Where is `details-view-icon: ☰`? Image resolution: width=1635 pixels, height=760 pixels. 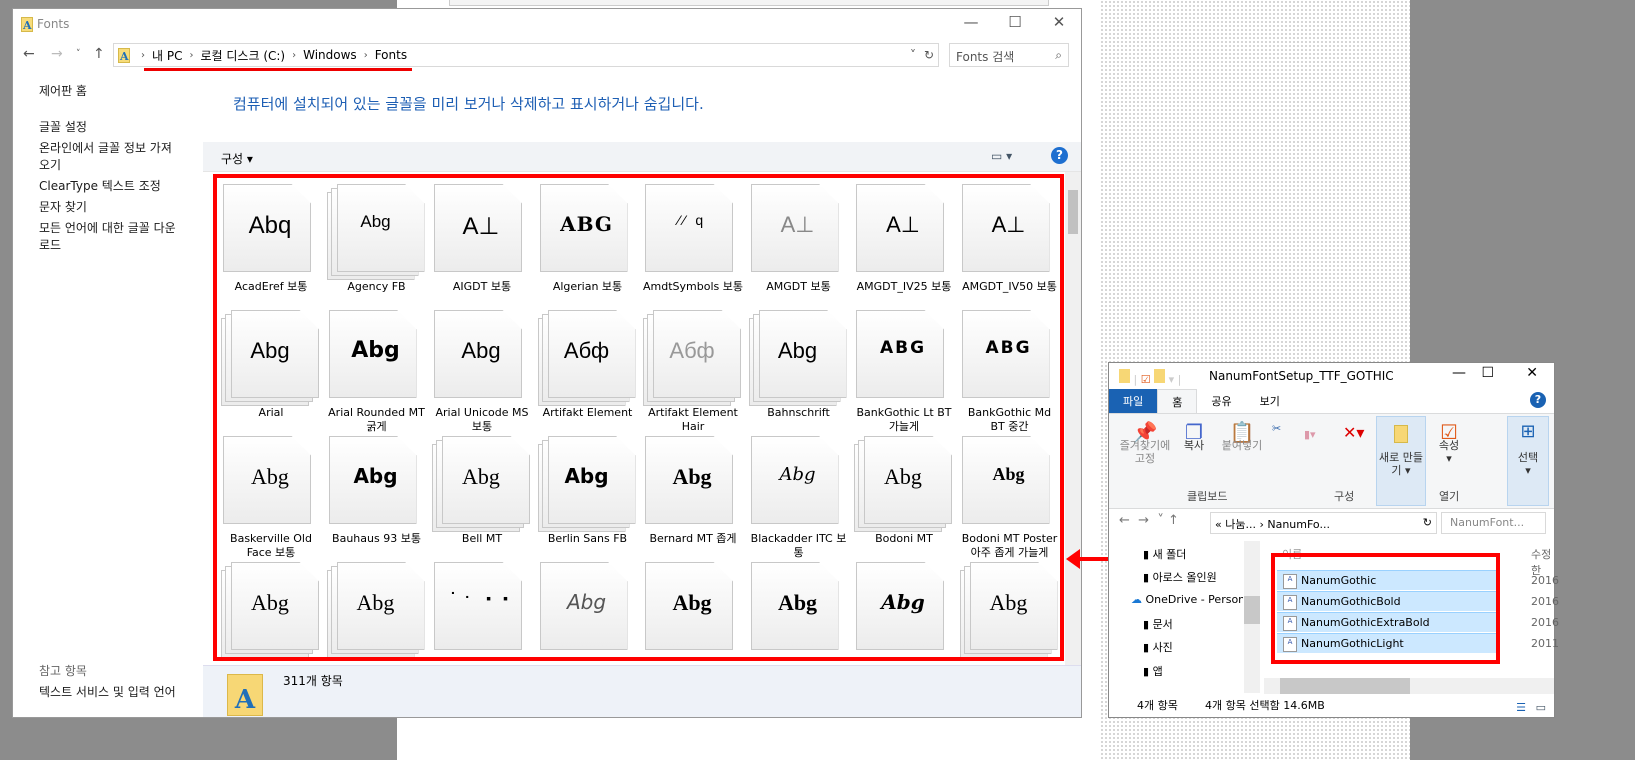 details-view-icon: ☰ is located at coordinates (1521, 707).